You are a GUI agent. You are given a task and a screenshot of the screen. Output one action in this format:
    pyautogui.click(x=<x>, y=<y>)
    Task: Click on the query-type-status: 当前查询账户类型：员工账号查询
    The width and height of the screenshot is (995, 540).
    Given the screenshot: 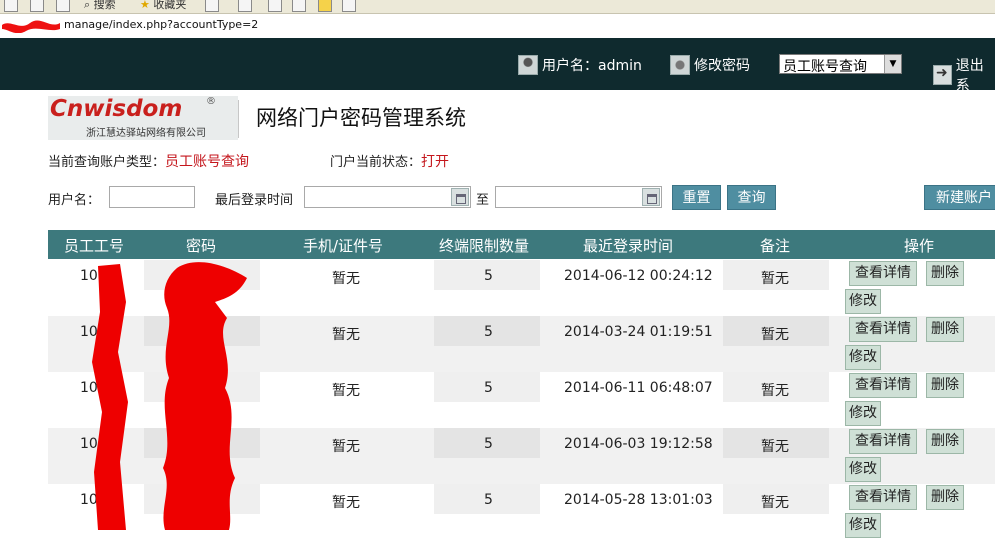 What is the action you would take?
    pyautogui.click(x=148, y=161)
    